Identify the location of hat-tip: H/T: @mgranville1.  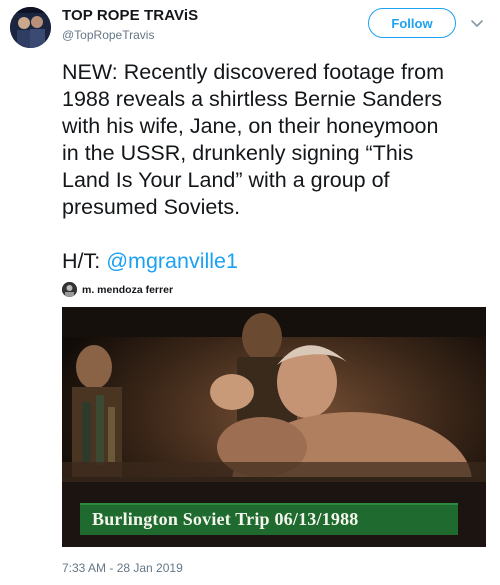
(150, 261).